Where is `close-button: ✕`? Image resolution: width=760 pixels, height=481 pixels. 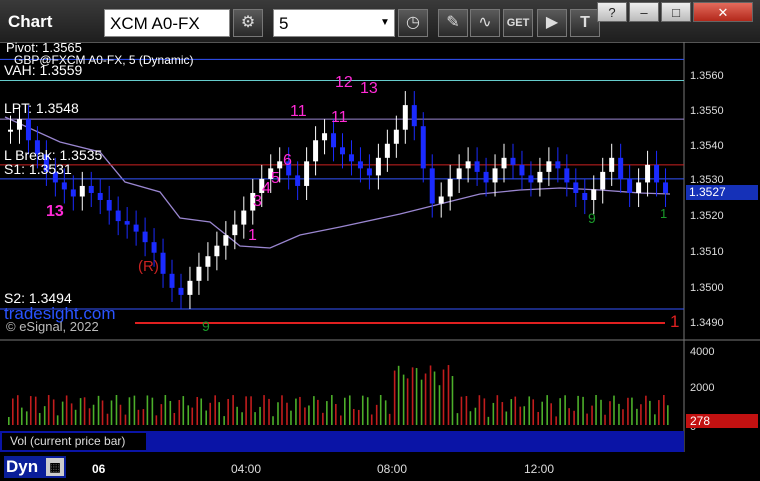
close-button: ✕ is located at coordinates (723, 12).